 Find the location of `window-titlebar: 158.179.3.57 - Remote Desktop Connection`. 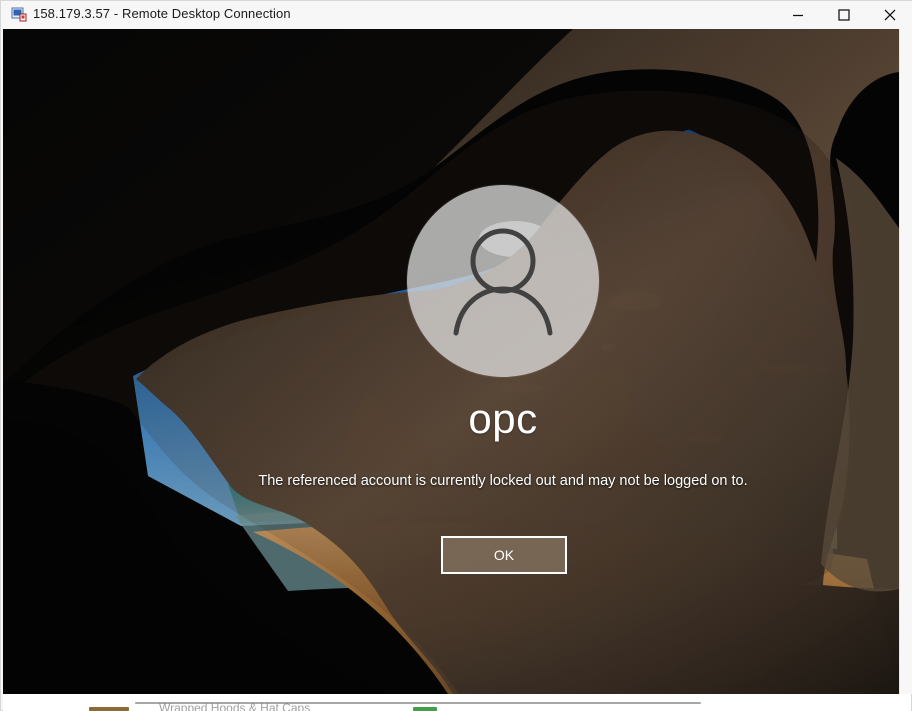

window-titlebar: 158.179.3.57 - Remote Desktop Connection is located at coordinates (456, 15).